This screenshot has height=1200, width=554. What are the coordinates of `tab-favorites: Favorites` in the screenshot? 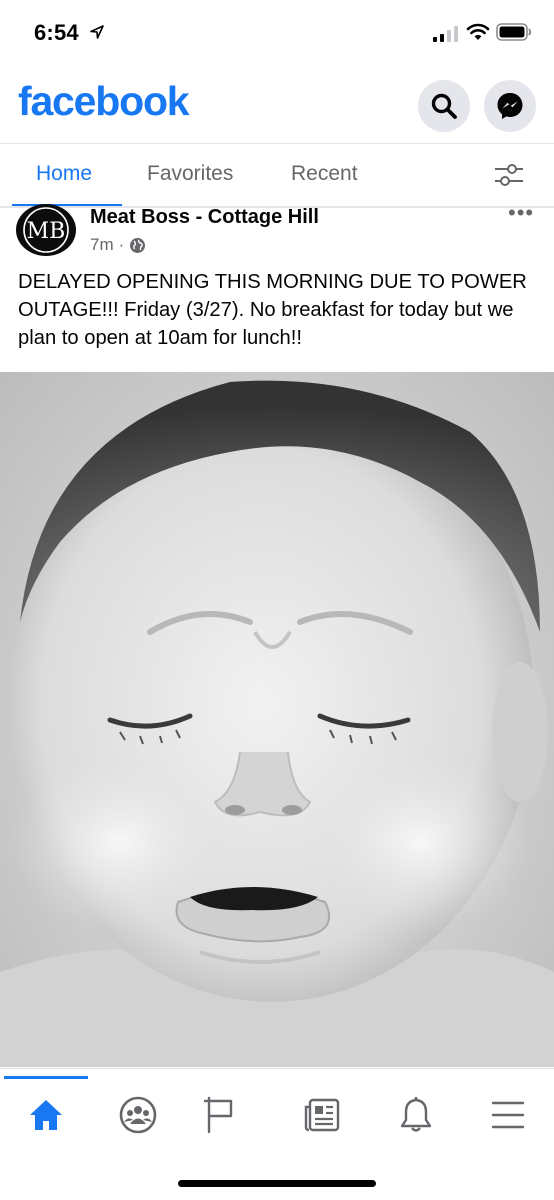 It's located at (190, 174).